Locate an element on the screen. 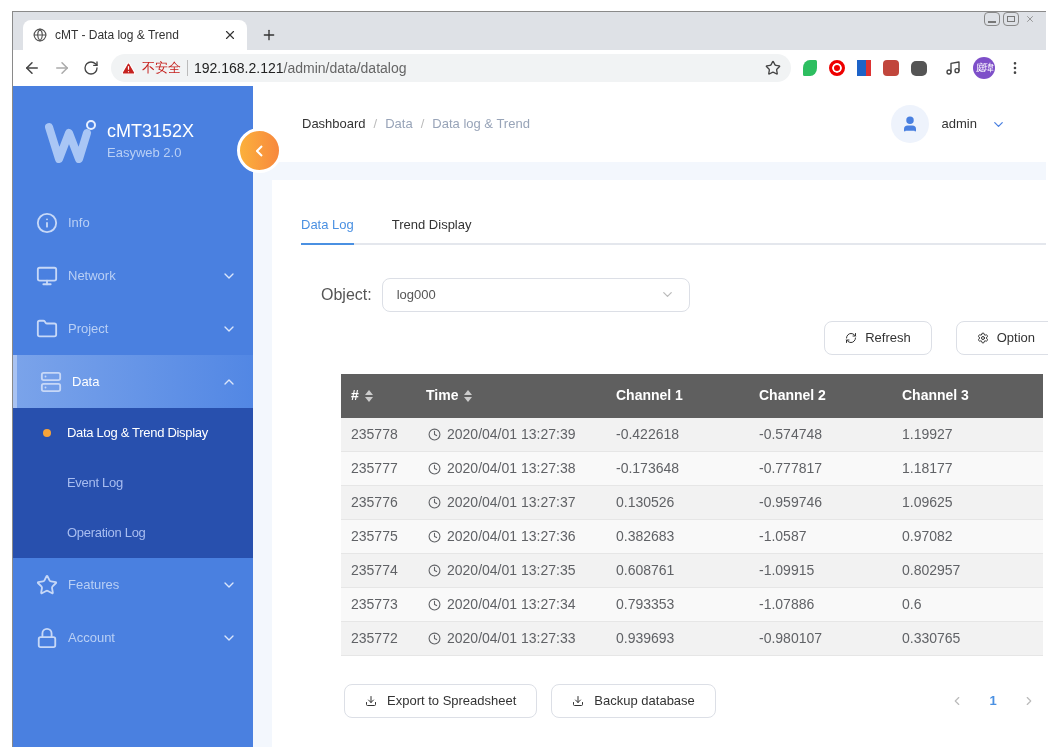  profile-avatar: 庭瑋 is located at coordinates (984, 68).